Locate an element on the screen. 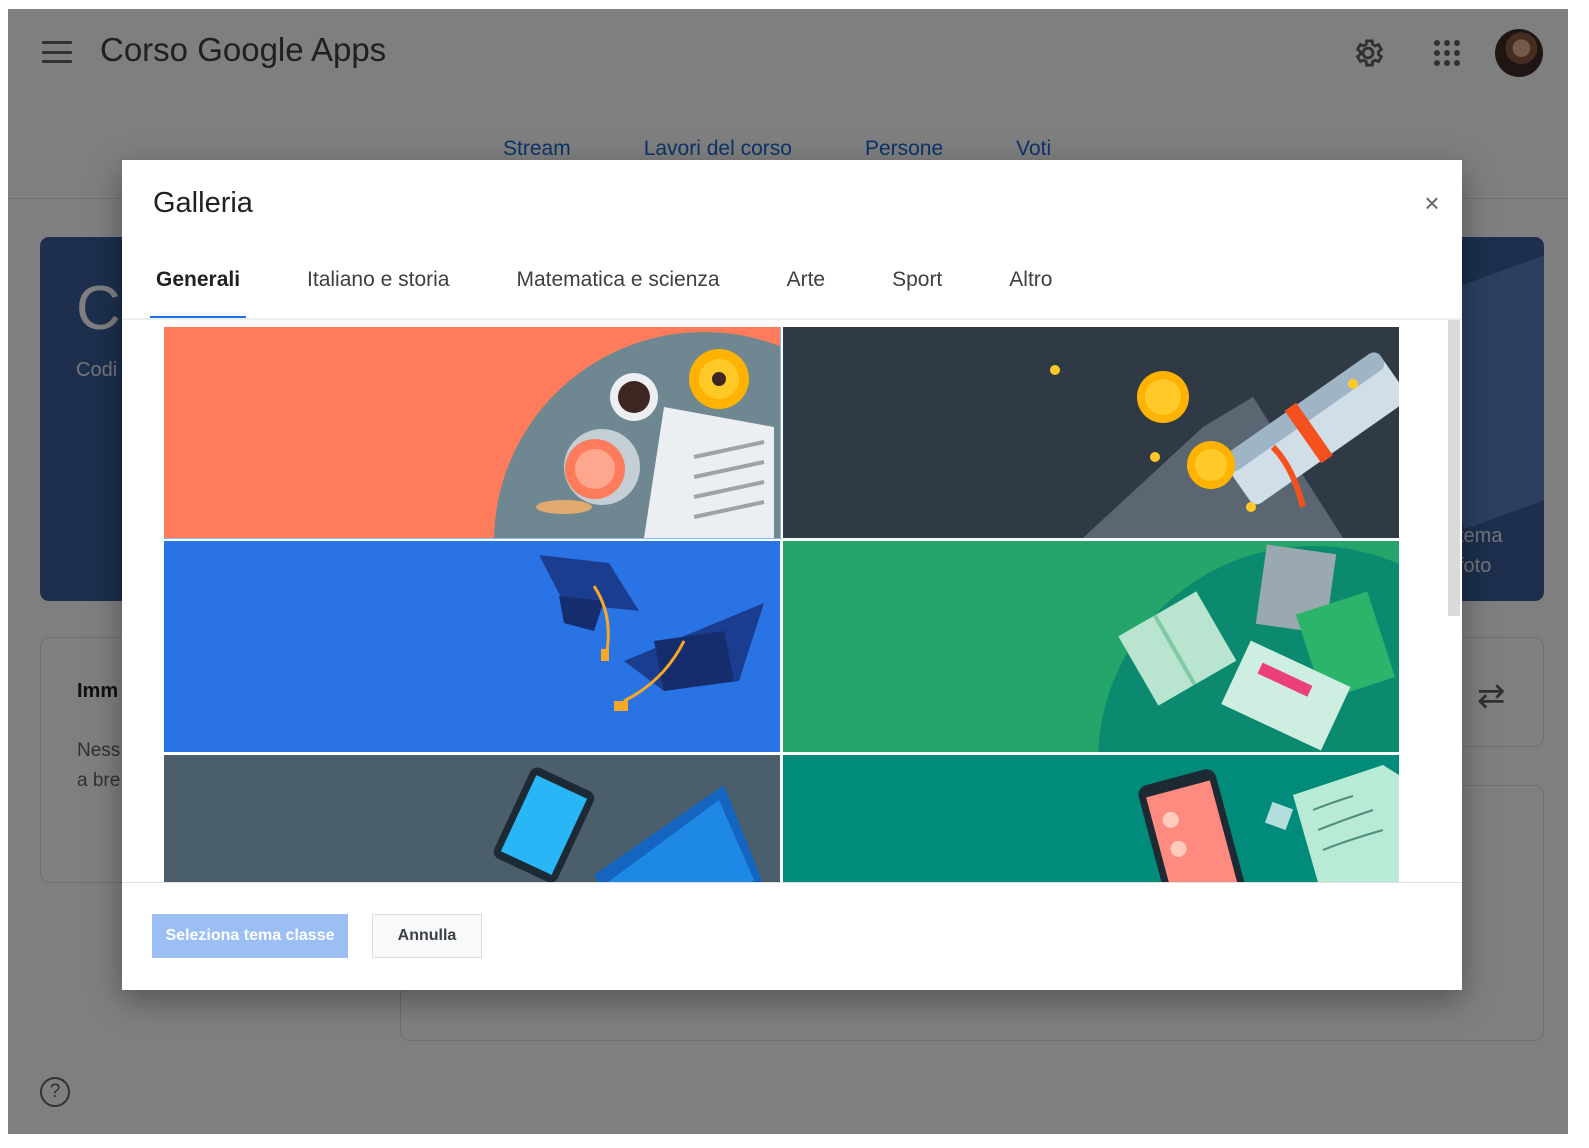 Image resolution: width=1589 pixels, height=1148 pixels. gallery-scrollbar is located at coordinates (1454, 468).